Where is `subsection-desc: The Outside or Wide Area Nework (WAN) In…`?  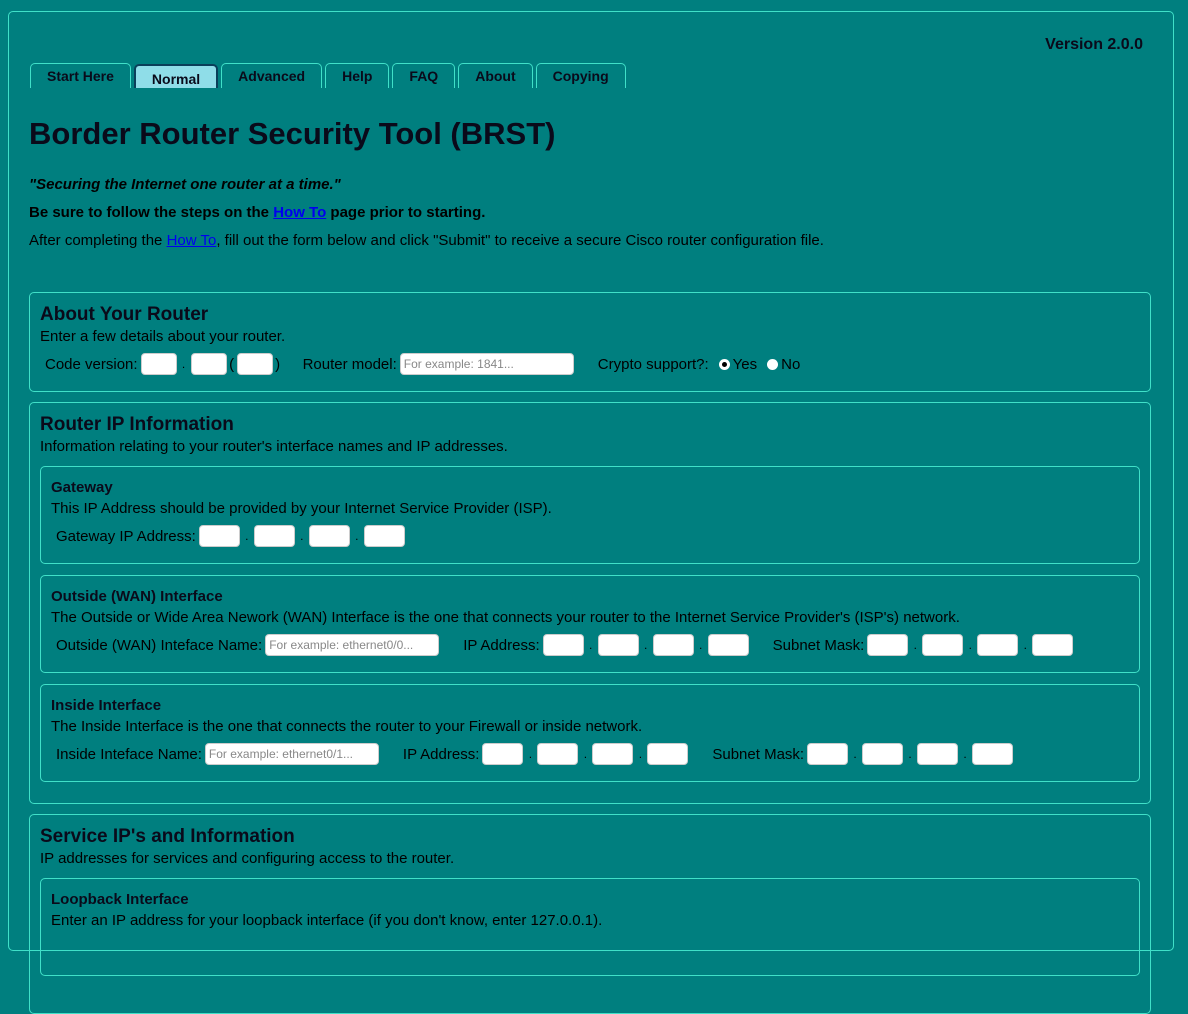 subsection-desc: The Outside or Wide Area Nework (WAN) In… is located at coordinates (505, 617).